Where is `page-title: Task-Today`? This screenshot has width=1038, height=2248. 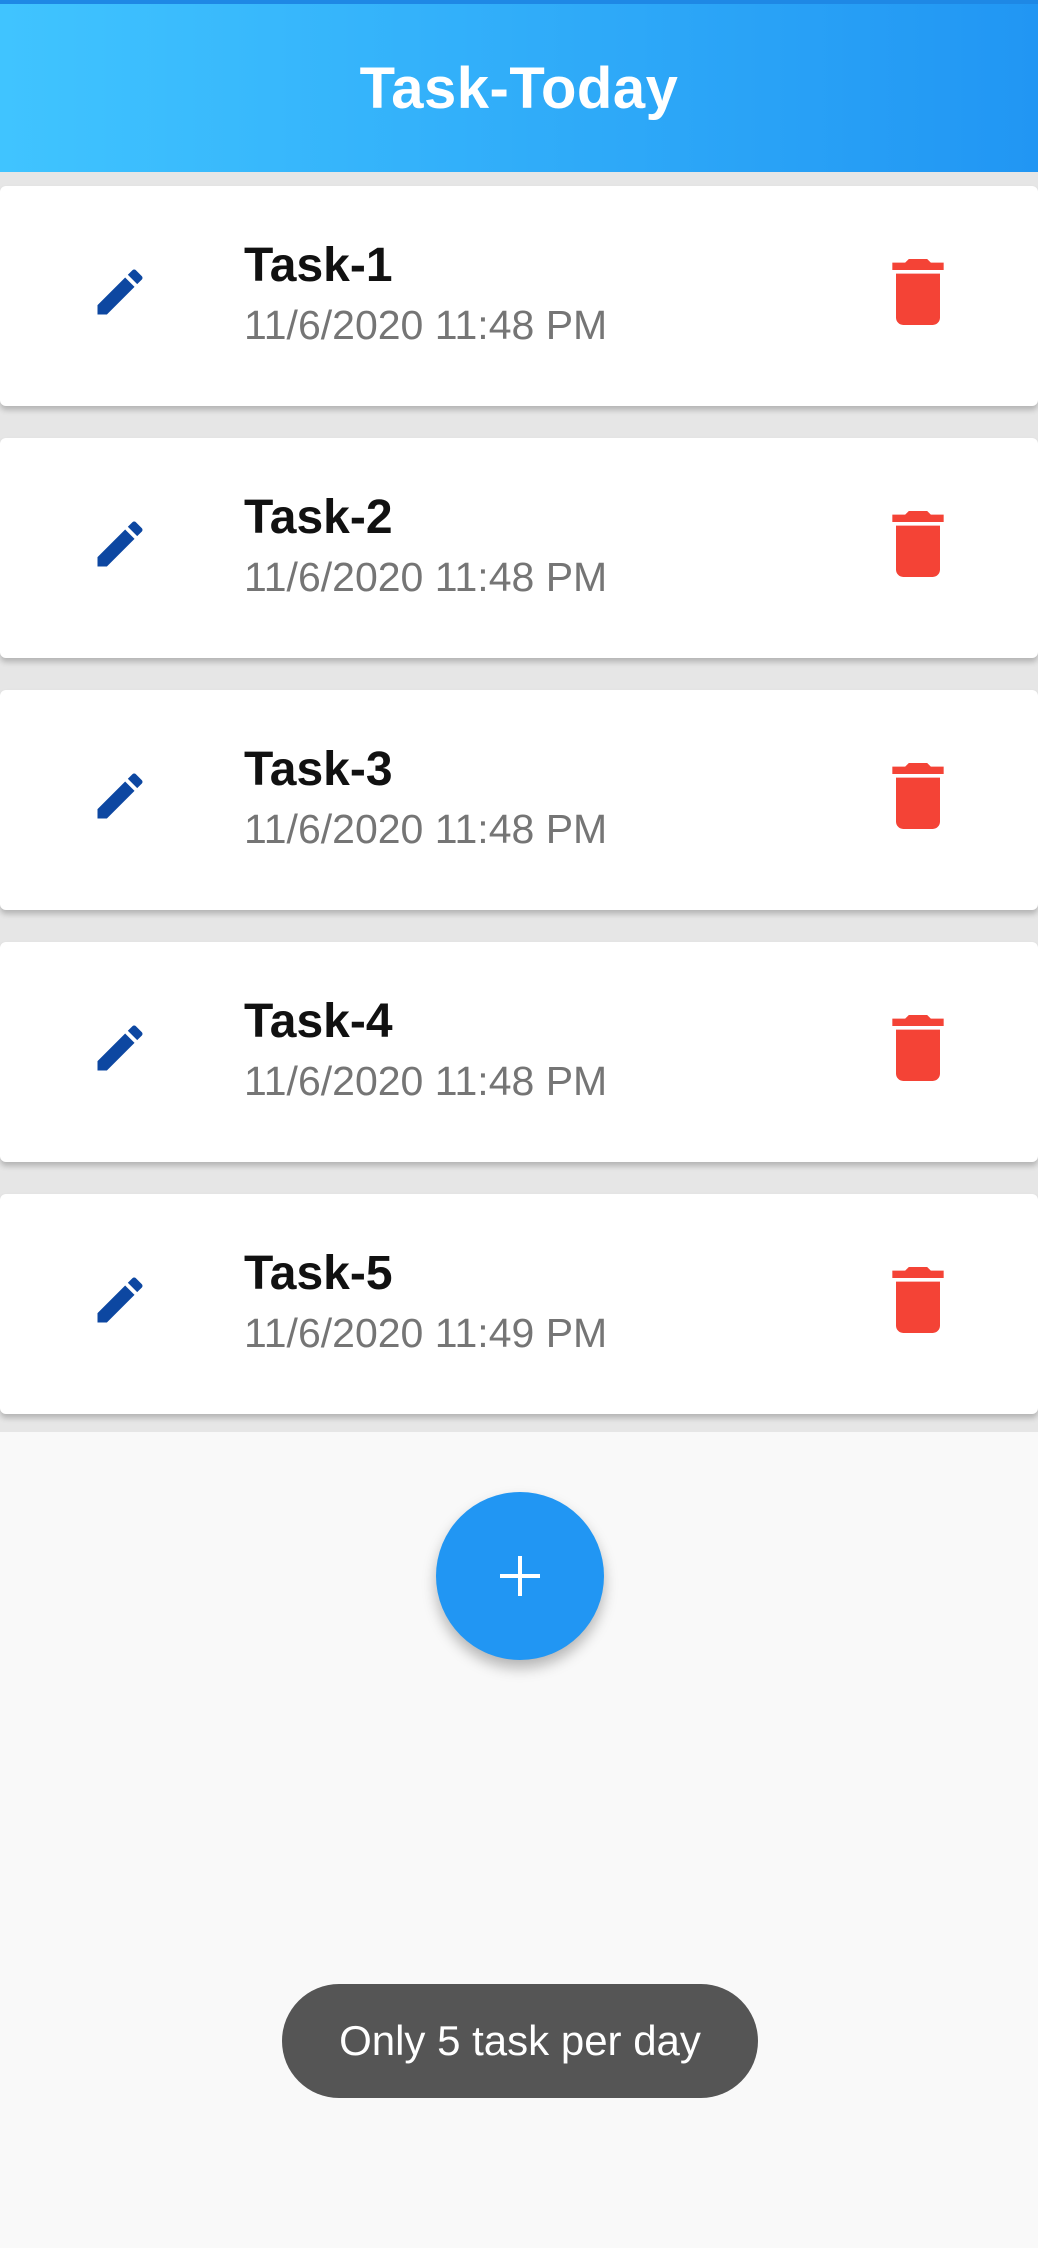
page-title: Task-Today is located at coordinates (519, 88).